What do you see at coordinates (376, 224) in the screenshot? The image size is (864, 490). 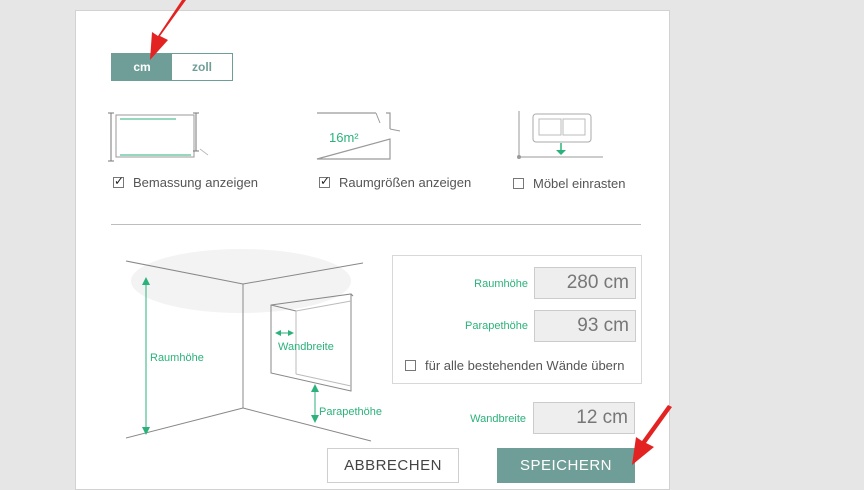 I see `divider` at bounding box center [376, 224].